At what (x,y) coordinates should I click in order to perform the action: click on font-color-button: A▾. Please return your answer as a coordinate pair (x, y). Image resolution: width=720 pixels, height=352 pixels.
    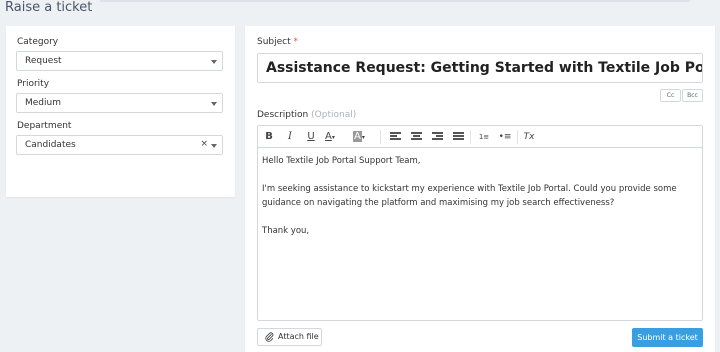
    Looking at the image, I should click on (334, 137).